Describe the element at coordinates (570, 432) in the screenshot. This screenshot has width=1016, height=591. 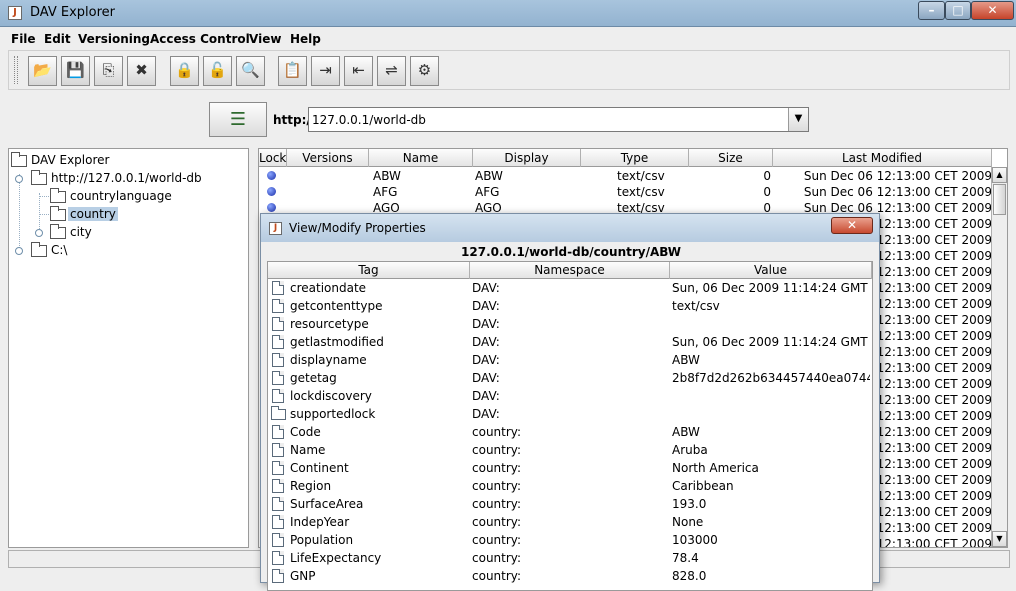
I see `property-row: Code country: ABW` at that location.